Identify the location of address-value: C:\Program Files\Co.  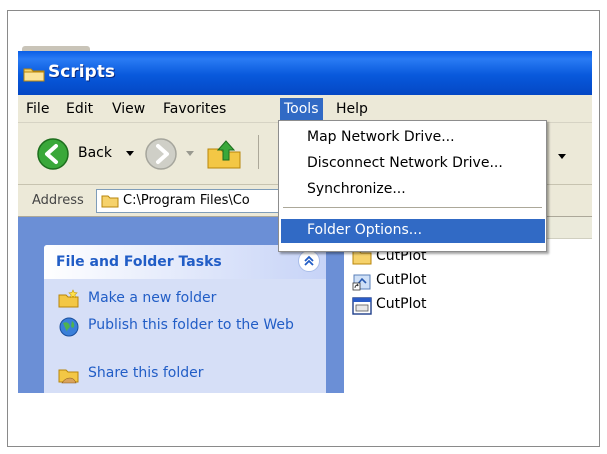
(186, 200).